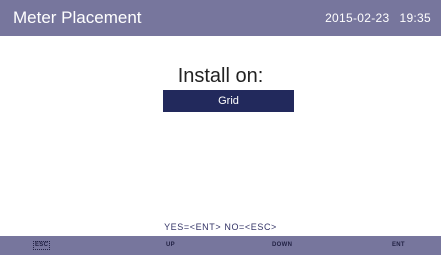  I want to click on esc-key: ESC, so click(42, 245).